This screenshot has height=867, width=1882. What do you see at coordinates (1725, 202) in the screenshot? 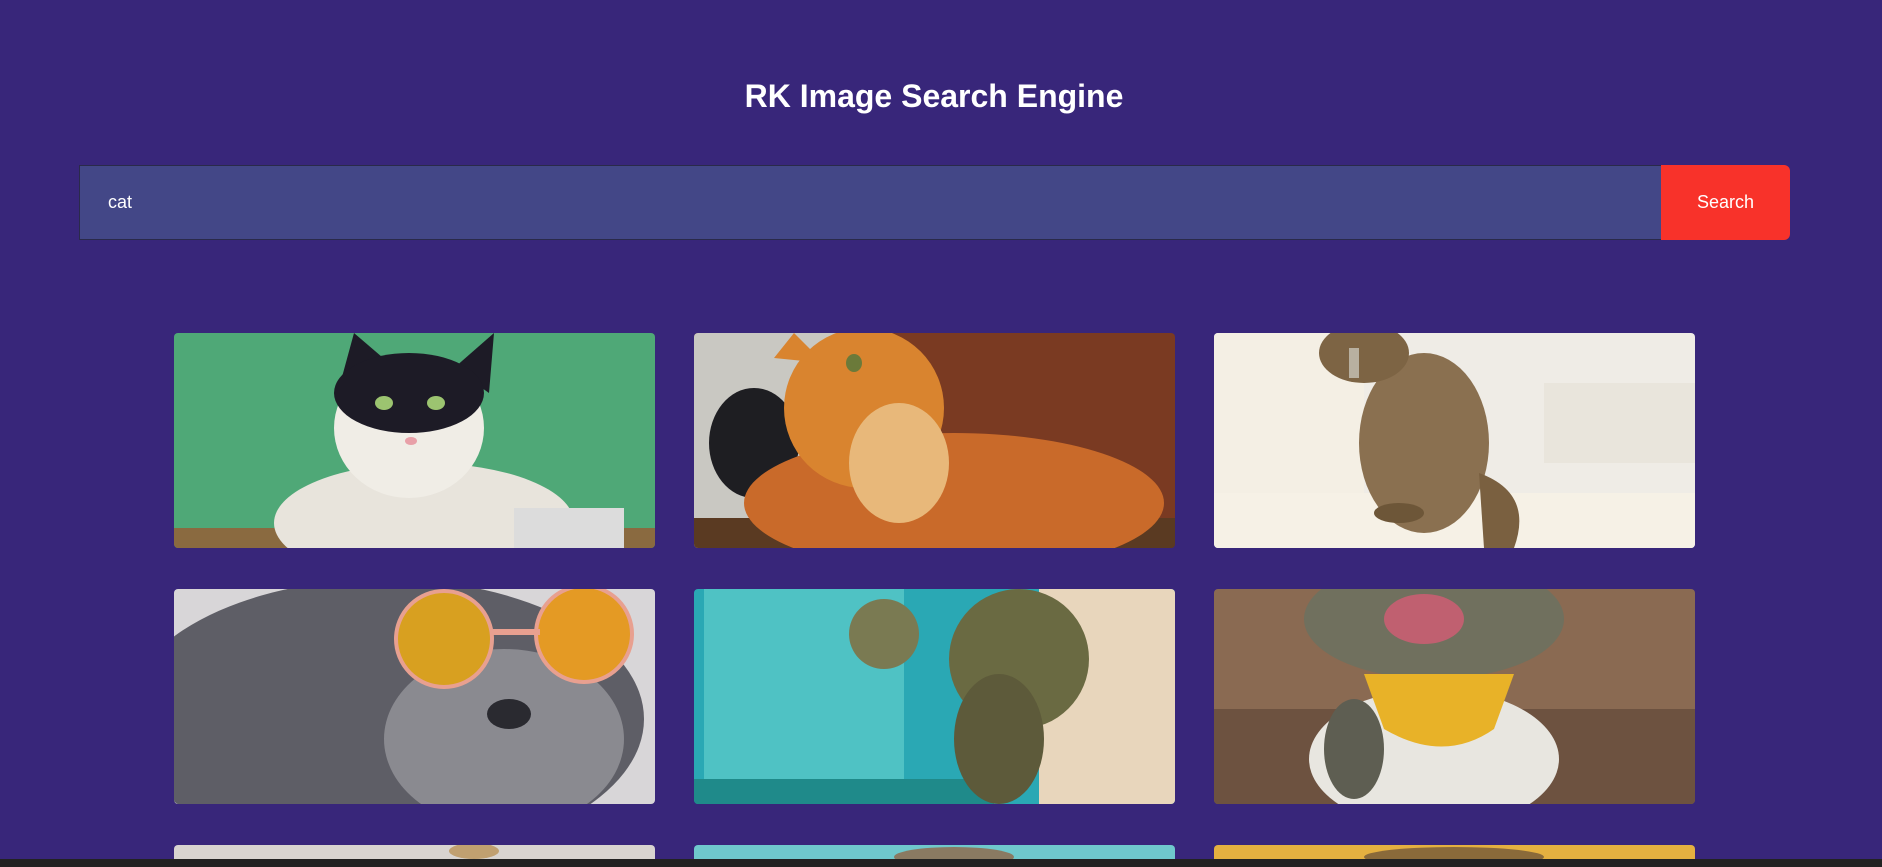
I see `search-button: Search` at bounding box center [1725, 202].